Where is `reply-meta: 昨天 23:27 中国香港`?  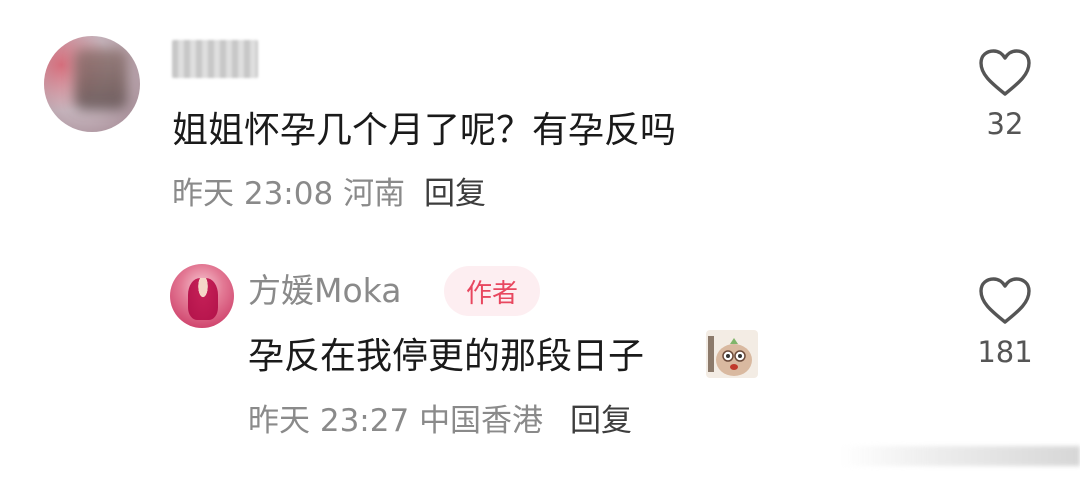 reply-meta: 昨天 23:27 中国香港 is located at coordinates (395, 421).